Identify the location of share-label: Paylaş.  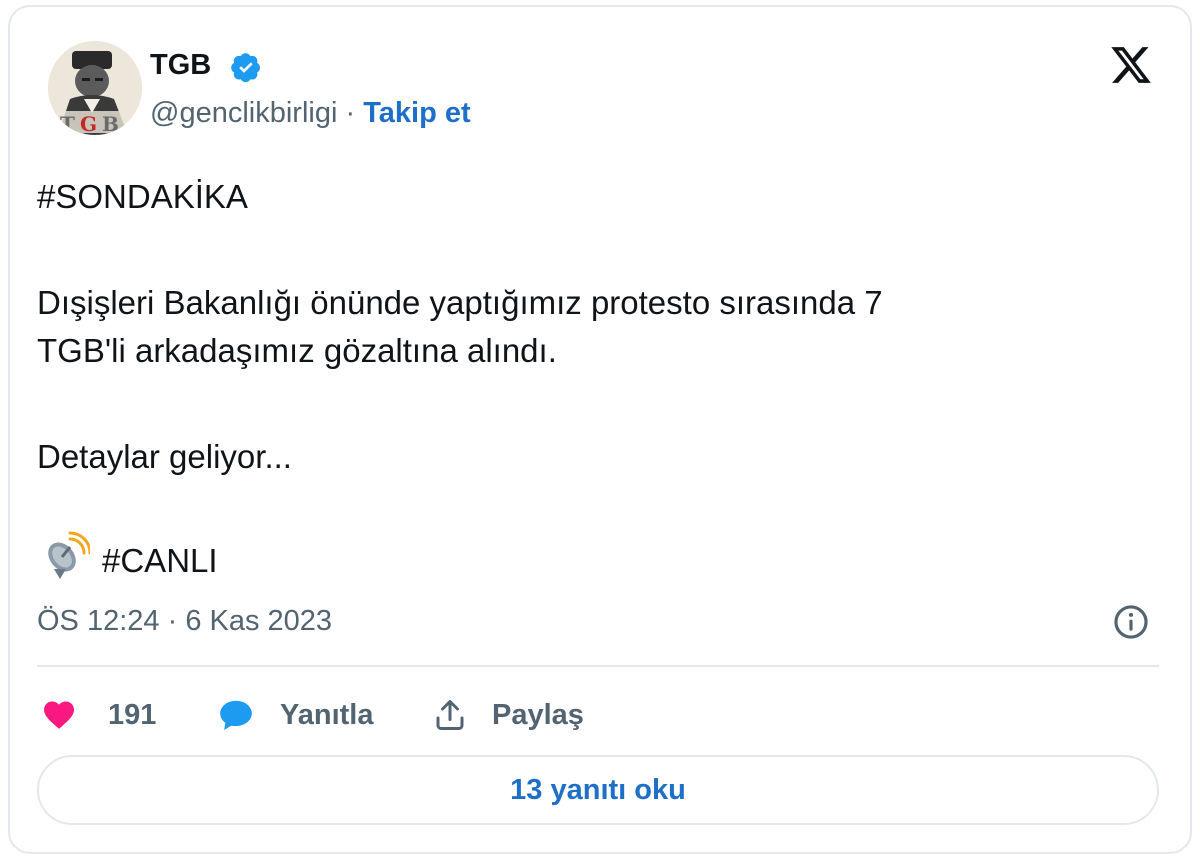
(538, 714).